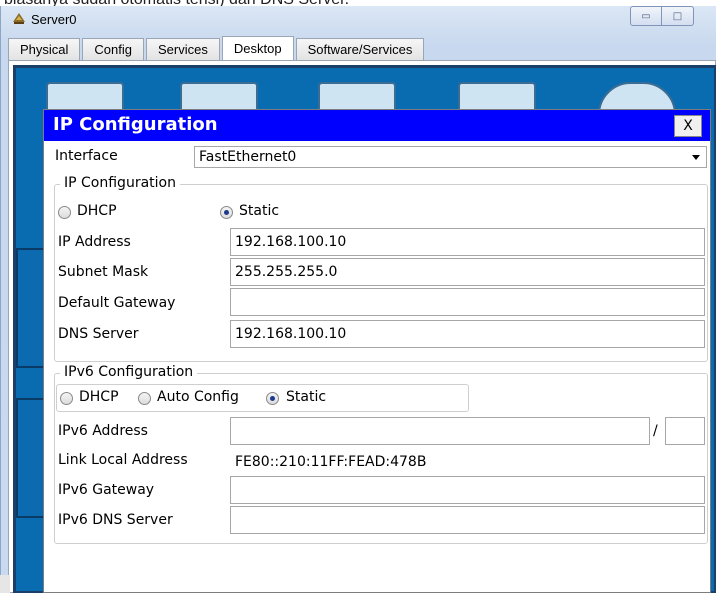  Describe the element at coordinates (467, 334) in the screenshot. I see `dns-server-field: 192.168.100.10` at that location.